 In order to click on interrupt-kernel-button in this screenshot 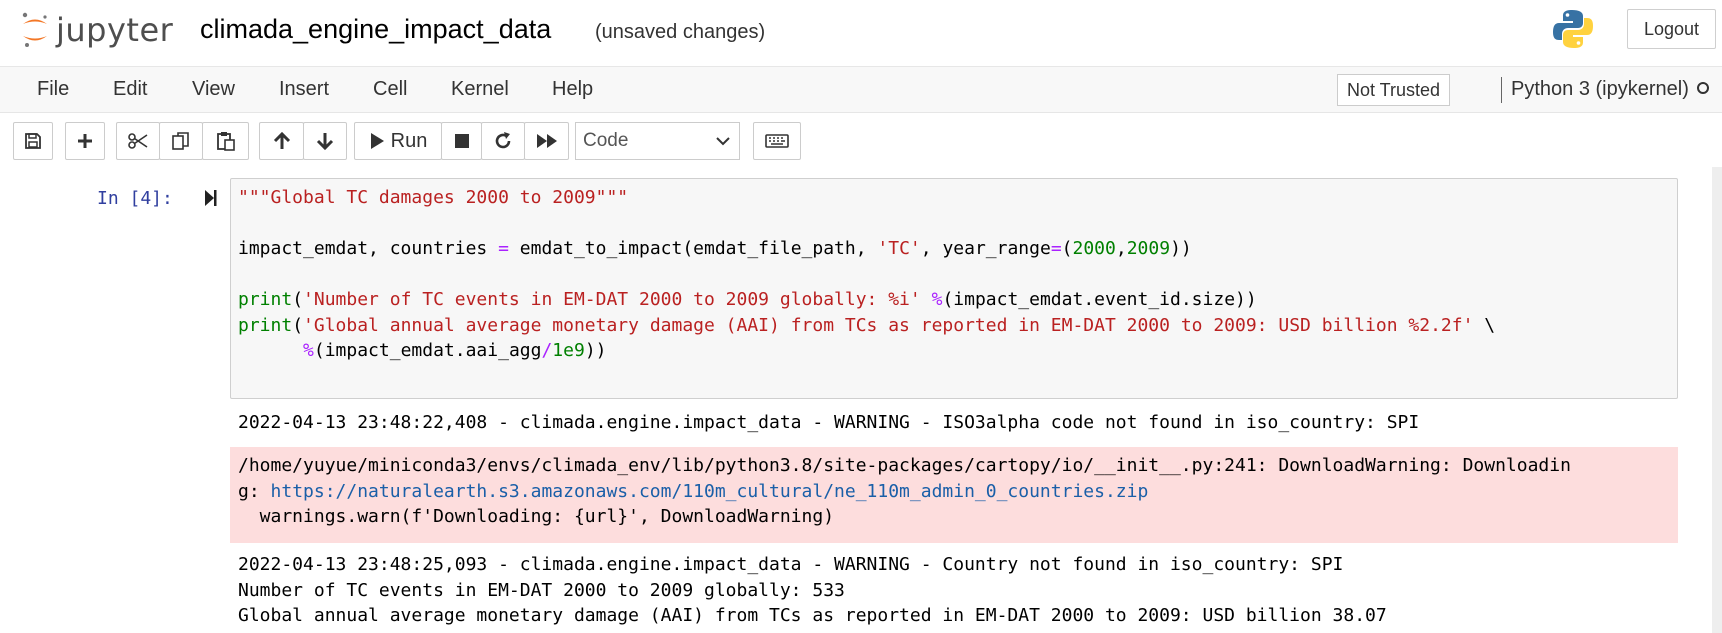, I will do `click(461, 141)`.